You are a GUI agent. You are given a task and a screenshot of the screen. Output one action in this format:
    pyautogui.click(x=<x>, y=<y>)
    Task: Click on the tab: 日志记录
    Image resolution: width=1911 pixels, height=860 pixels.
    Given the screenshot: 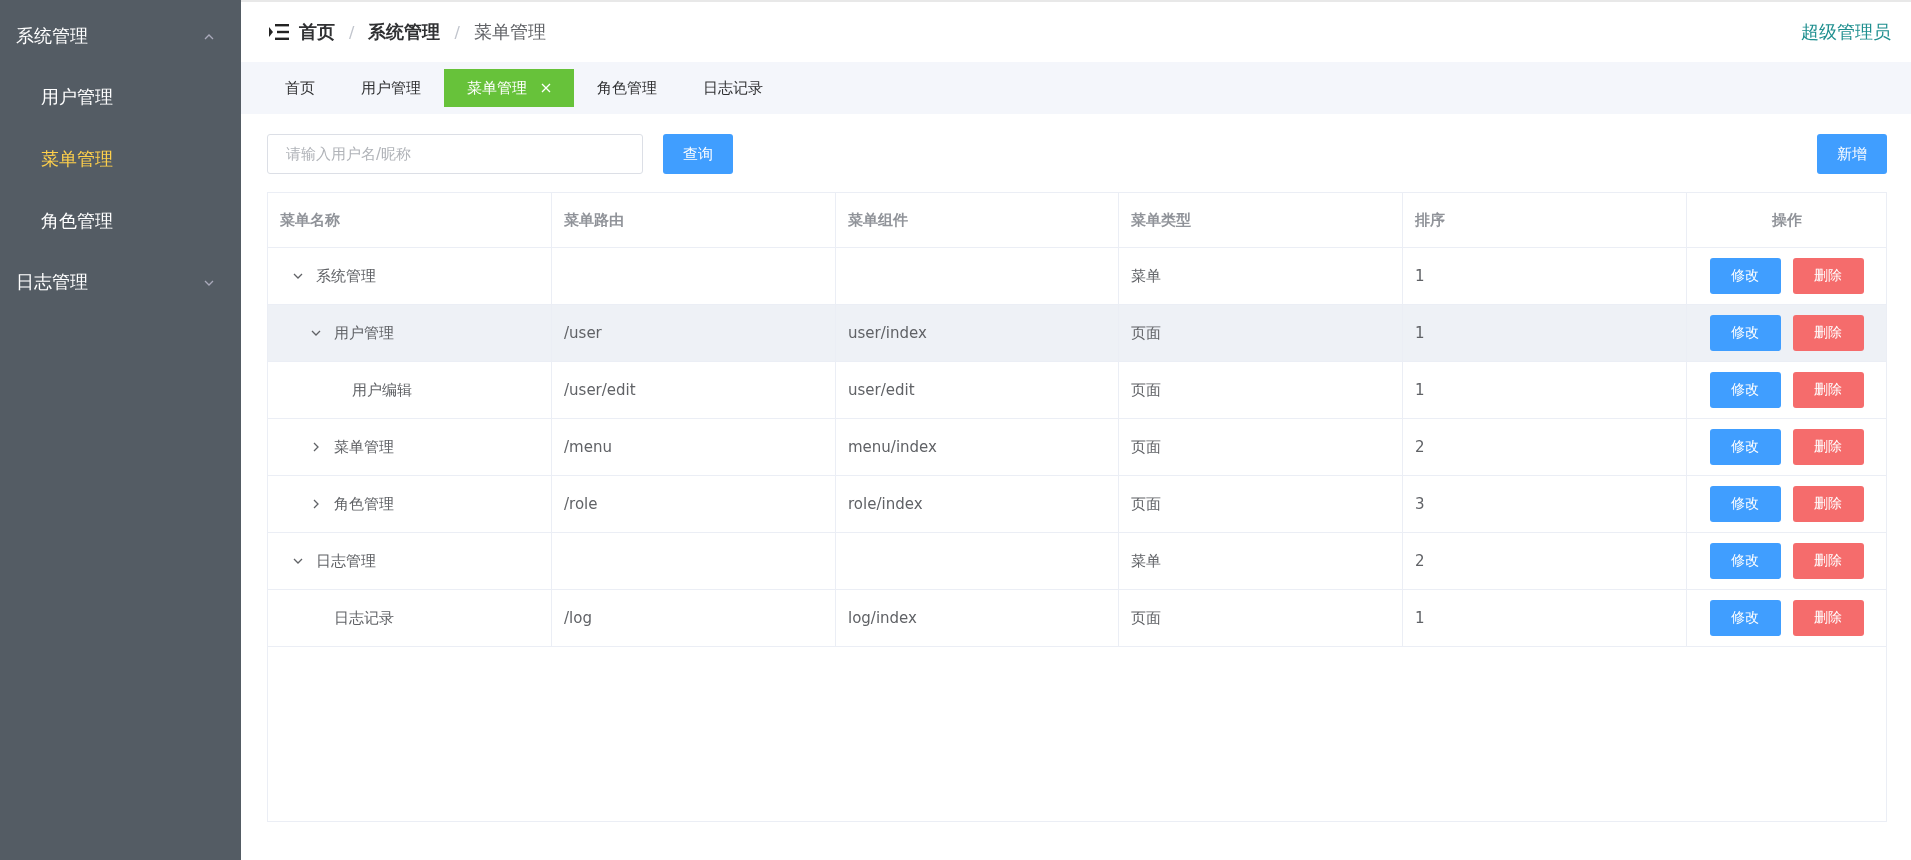 What is the action you would take?
    pyautogui.click(x=733, y=88)
    